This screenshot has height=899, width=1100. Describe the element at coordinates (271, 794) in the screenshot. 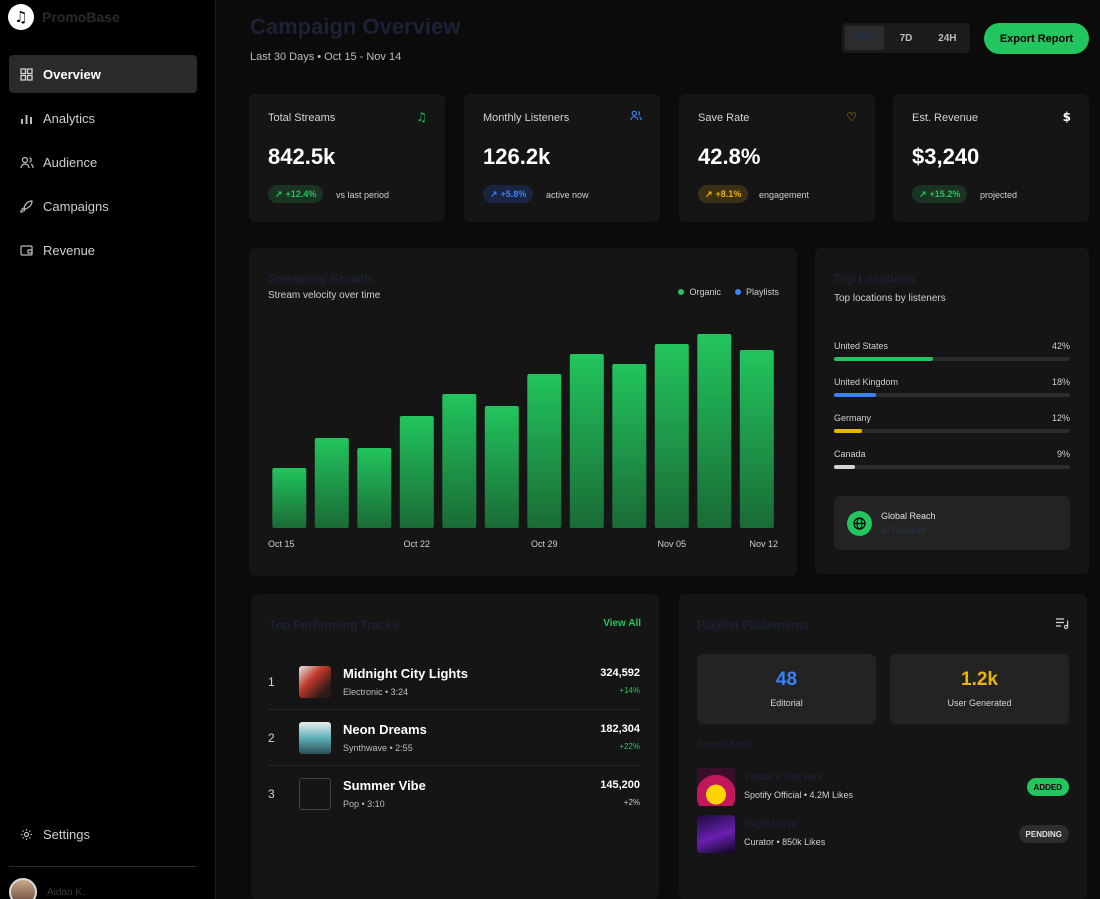

I see `track-rank: 3` at that location.